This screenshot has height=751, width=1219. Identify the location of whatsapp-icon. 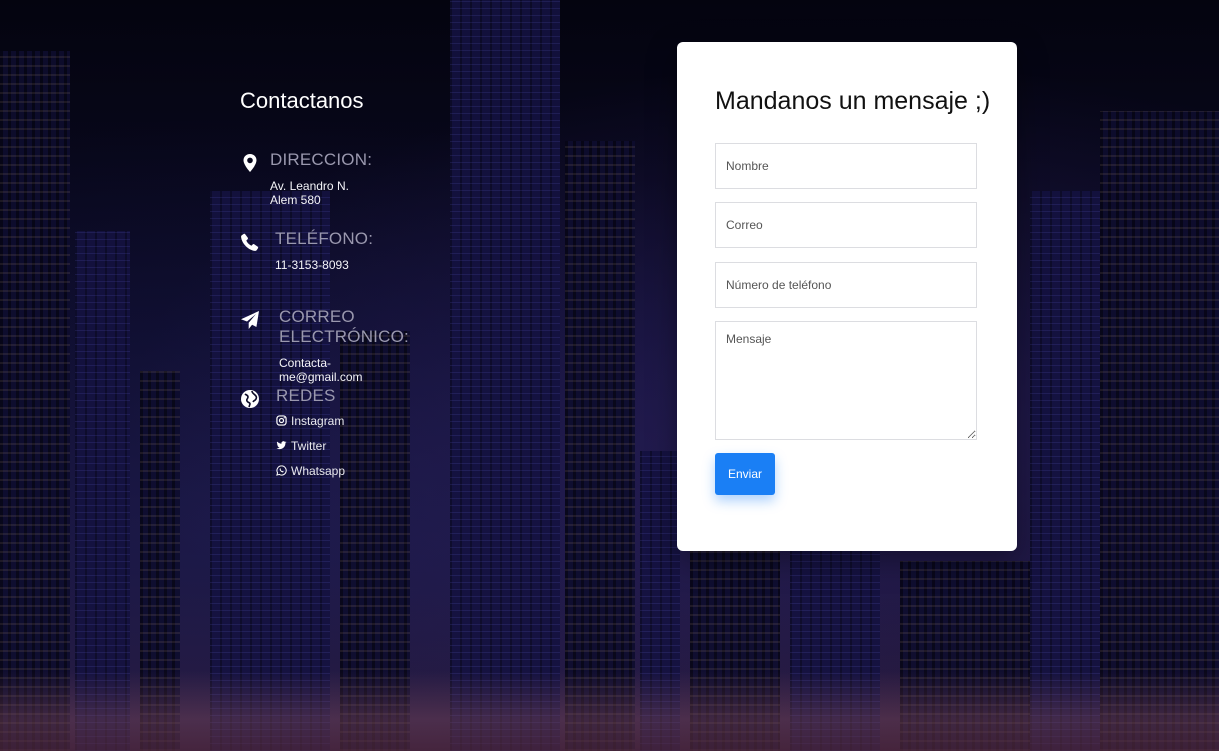
(281, 470).